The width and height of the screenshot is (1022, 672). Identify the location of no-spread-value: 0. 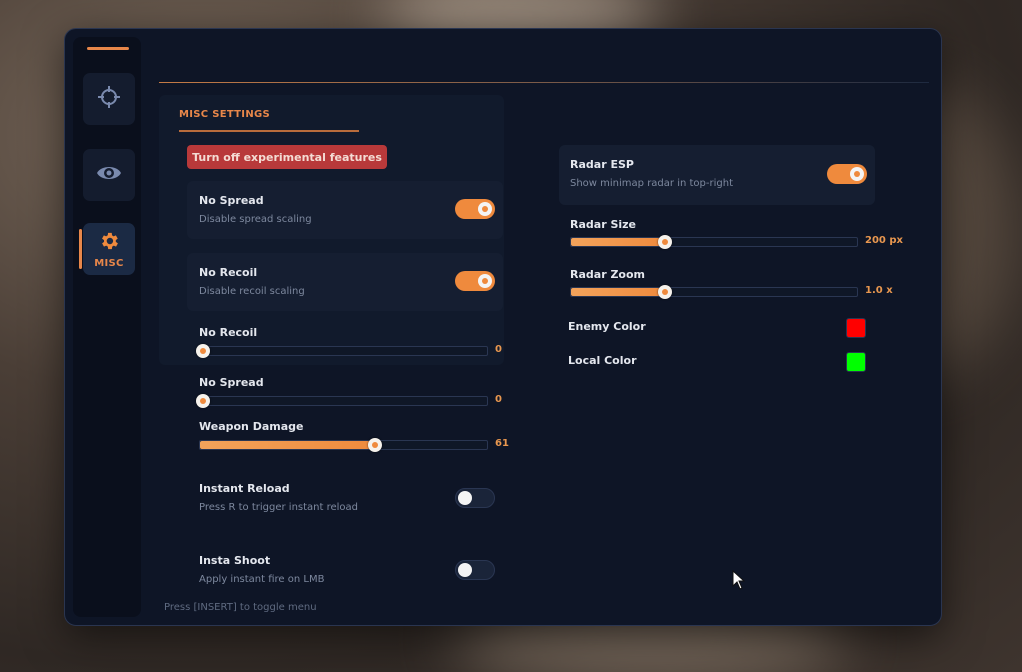
(498, 399).